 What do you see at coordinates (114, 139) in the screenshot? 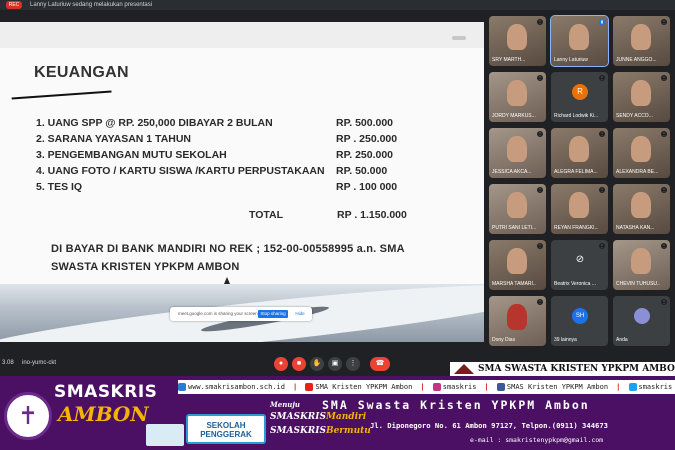
I see `fee-label: 2. SARANA YAYASAN 1 TAHUN` at bounding box center [114, 139].